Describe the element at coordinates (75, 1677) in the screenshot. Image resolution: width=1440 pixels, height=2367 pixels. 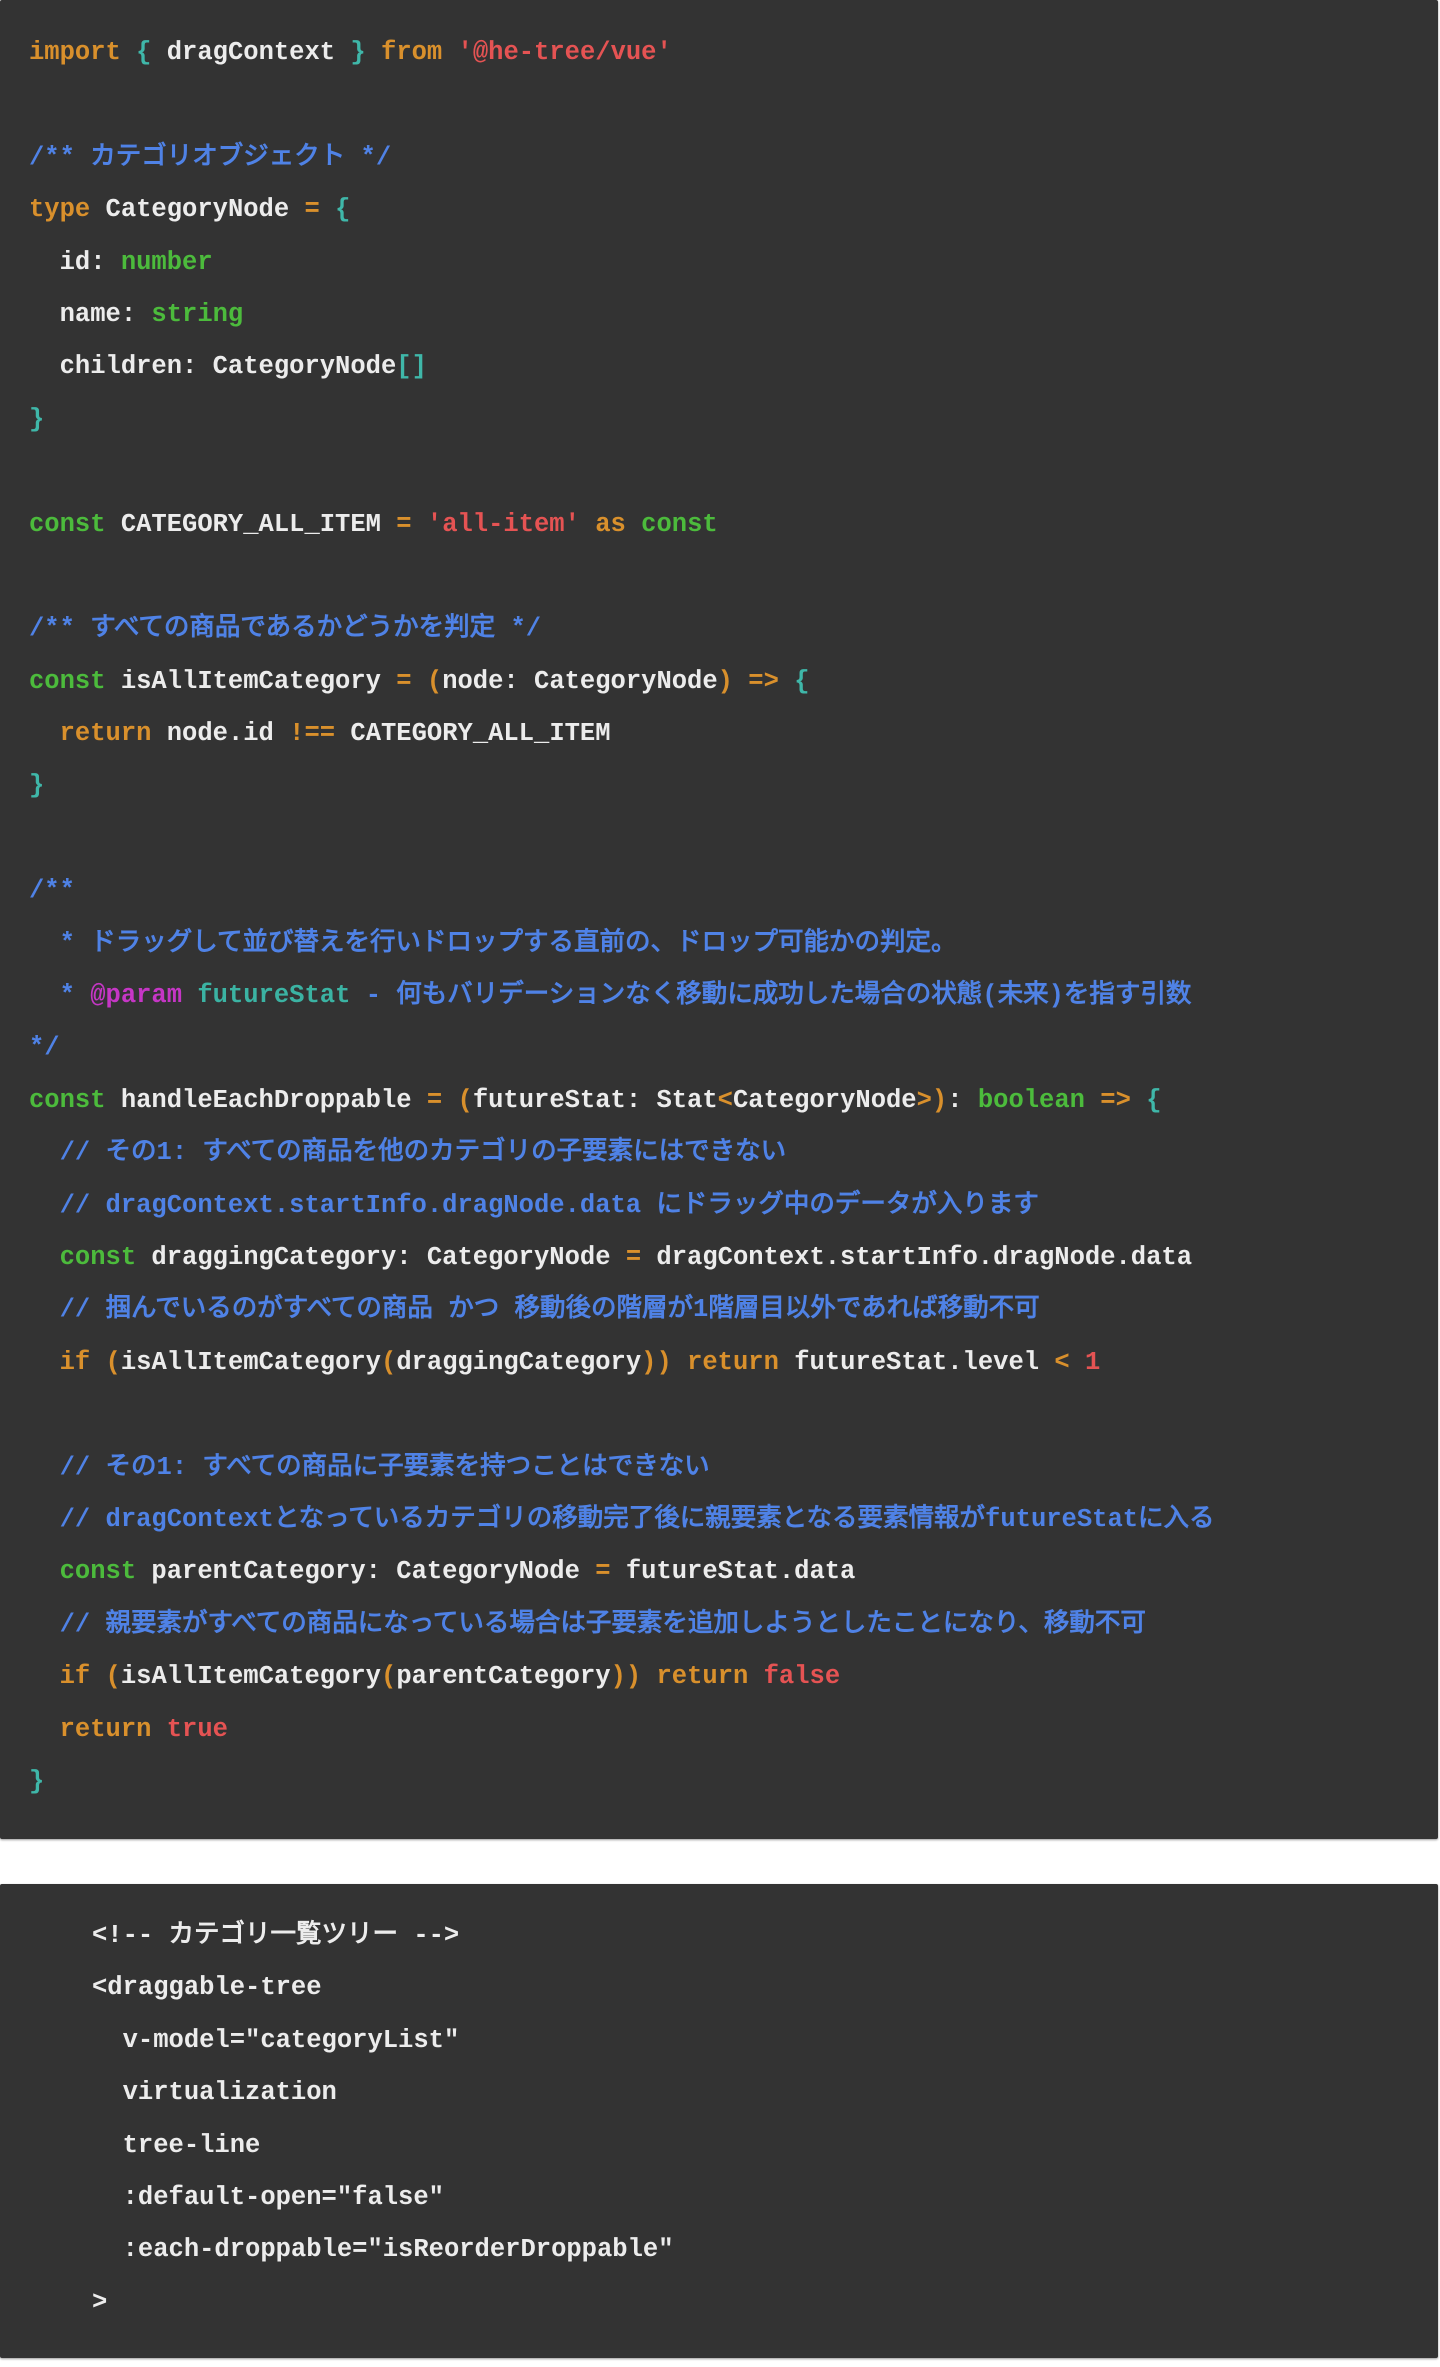
I see `code-token: if` at that location.